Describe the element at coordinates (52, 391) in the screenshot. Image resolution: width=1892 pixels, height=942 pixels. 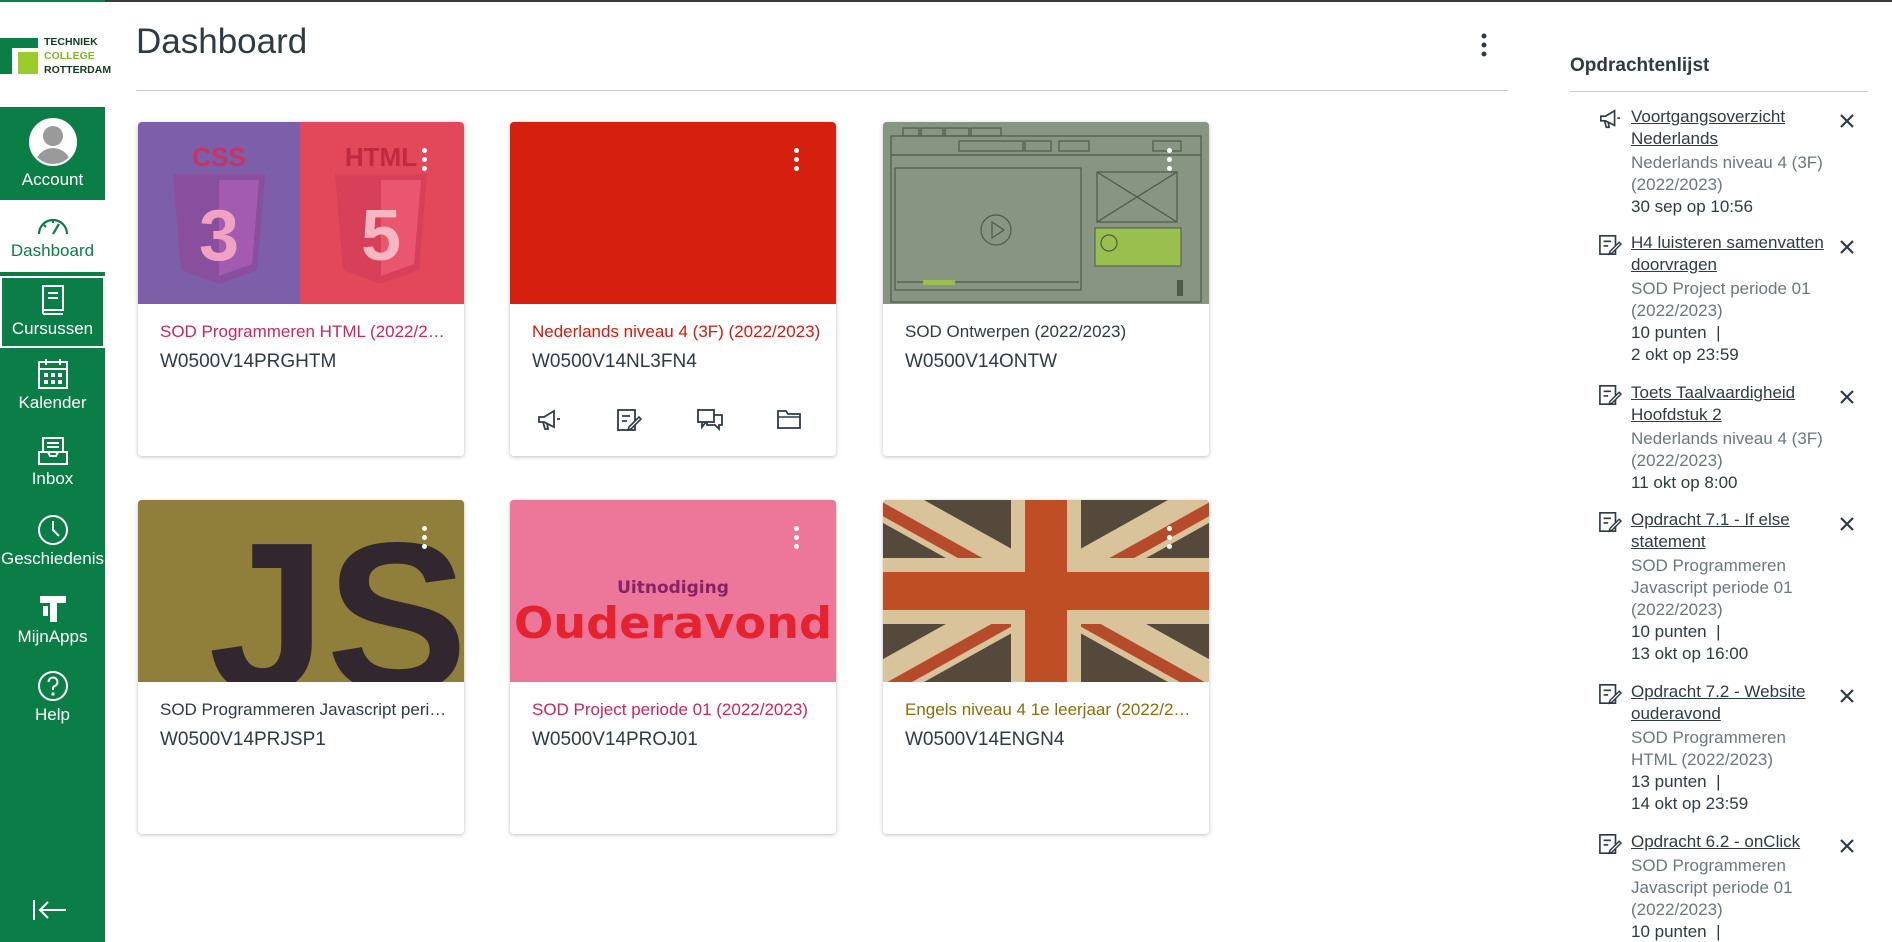
I see `nav-calendar: Kalender` at that location.